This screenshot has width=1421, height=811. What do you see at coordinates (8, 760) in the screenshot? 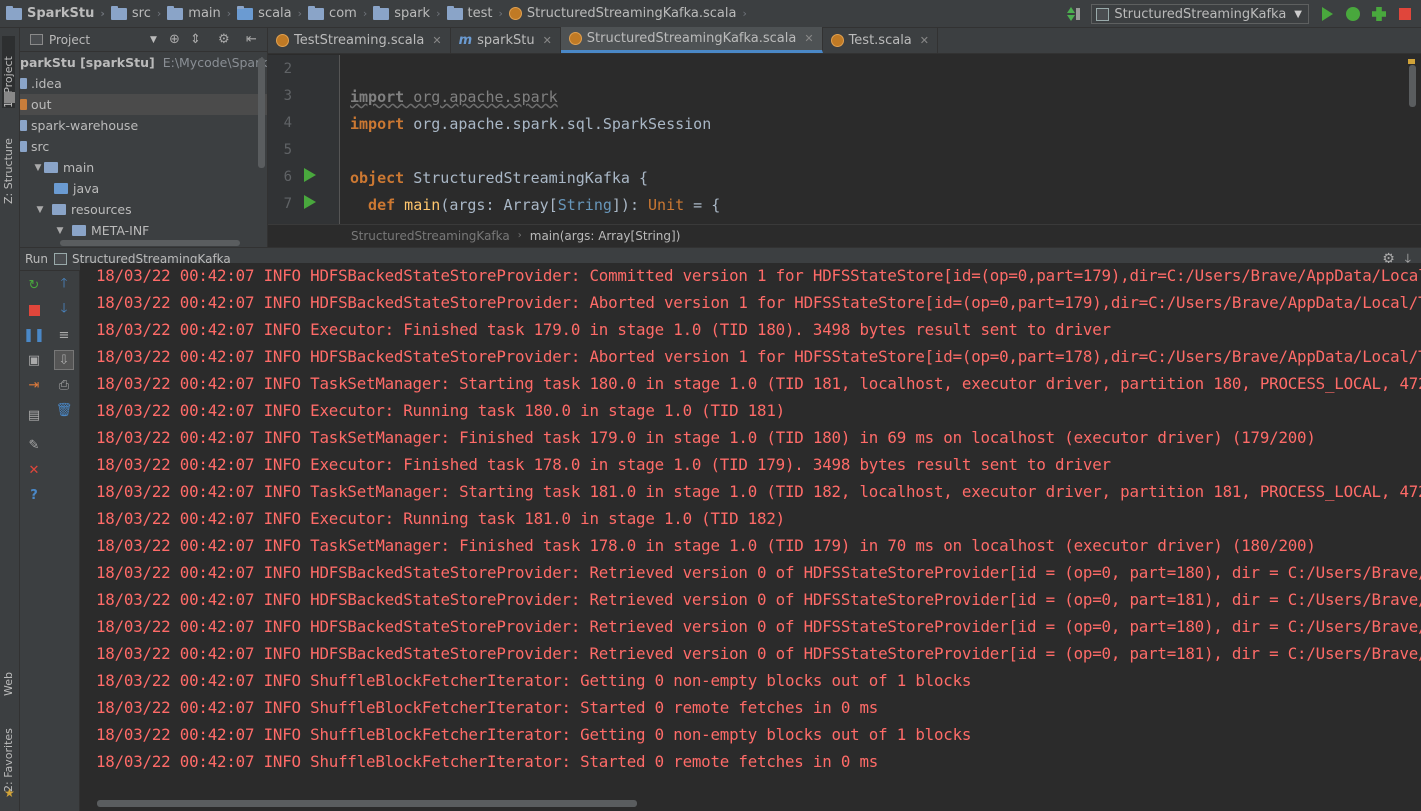
I see `tool-tab-label: 2: Favorites` at bounding box center [8, 760].